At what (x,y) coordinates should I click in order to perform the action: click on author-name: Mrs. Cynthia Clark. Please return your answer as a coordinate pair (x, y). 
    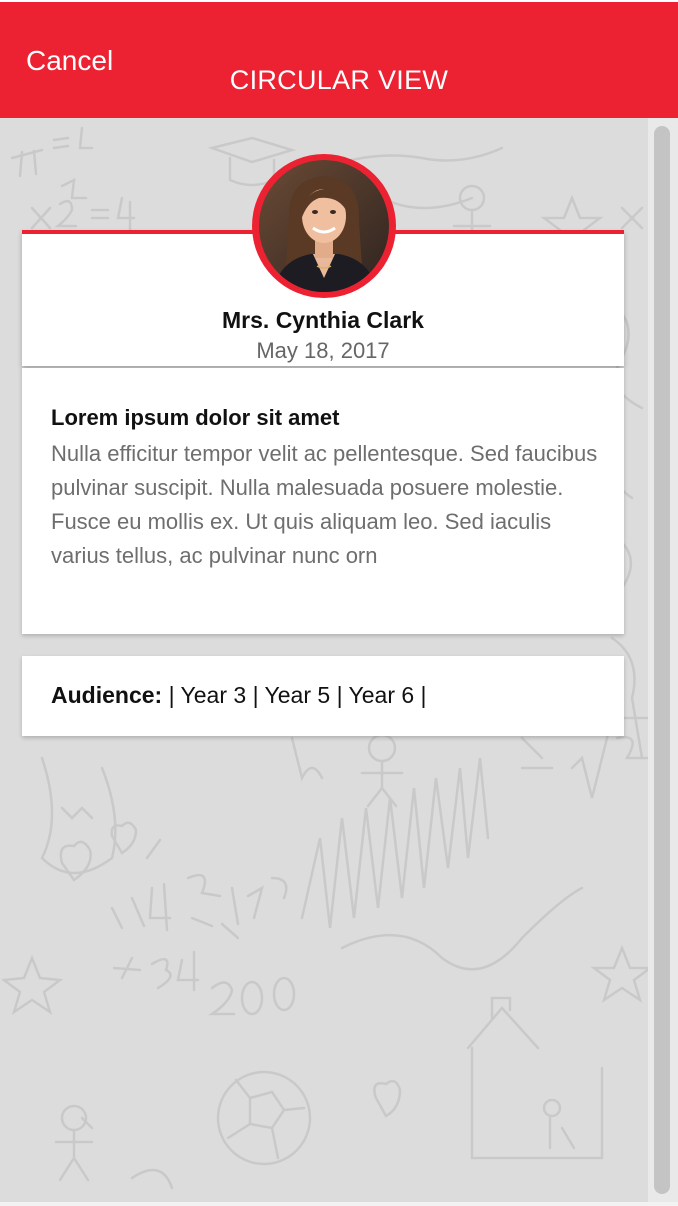
    Looking at the image, I should click on (323, 320).